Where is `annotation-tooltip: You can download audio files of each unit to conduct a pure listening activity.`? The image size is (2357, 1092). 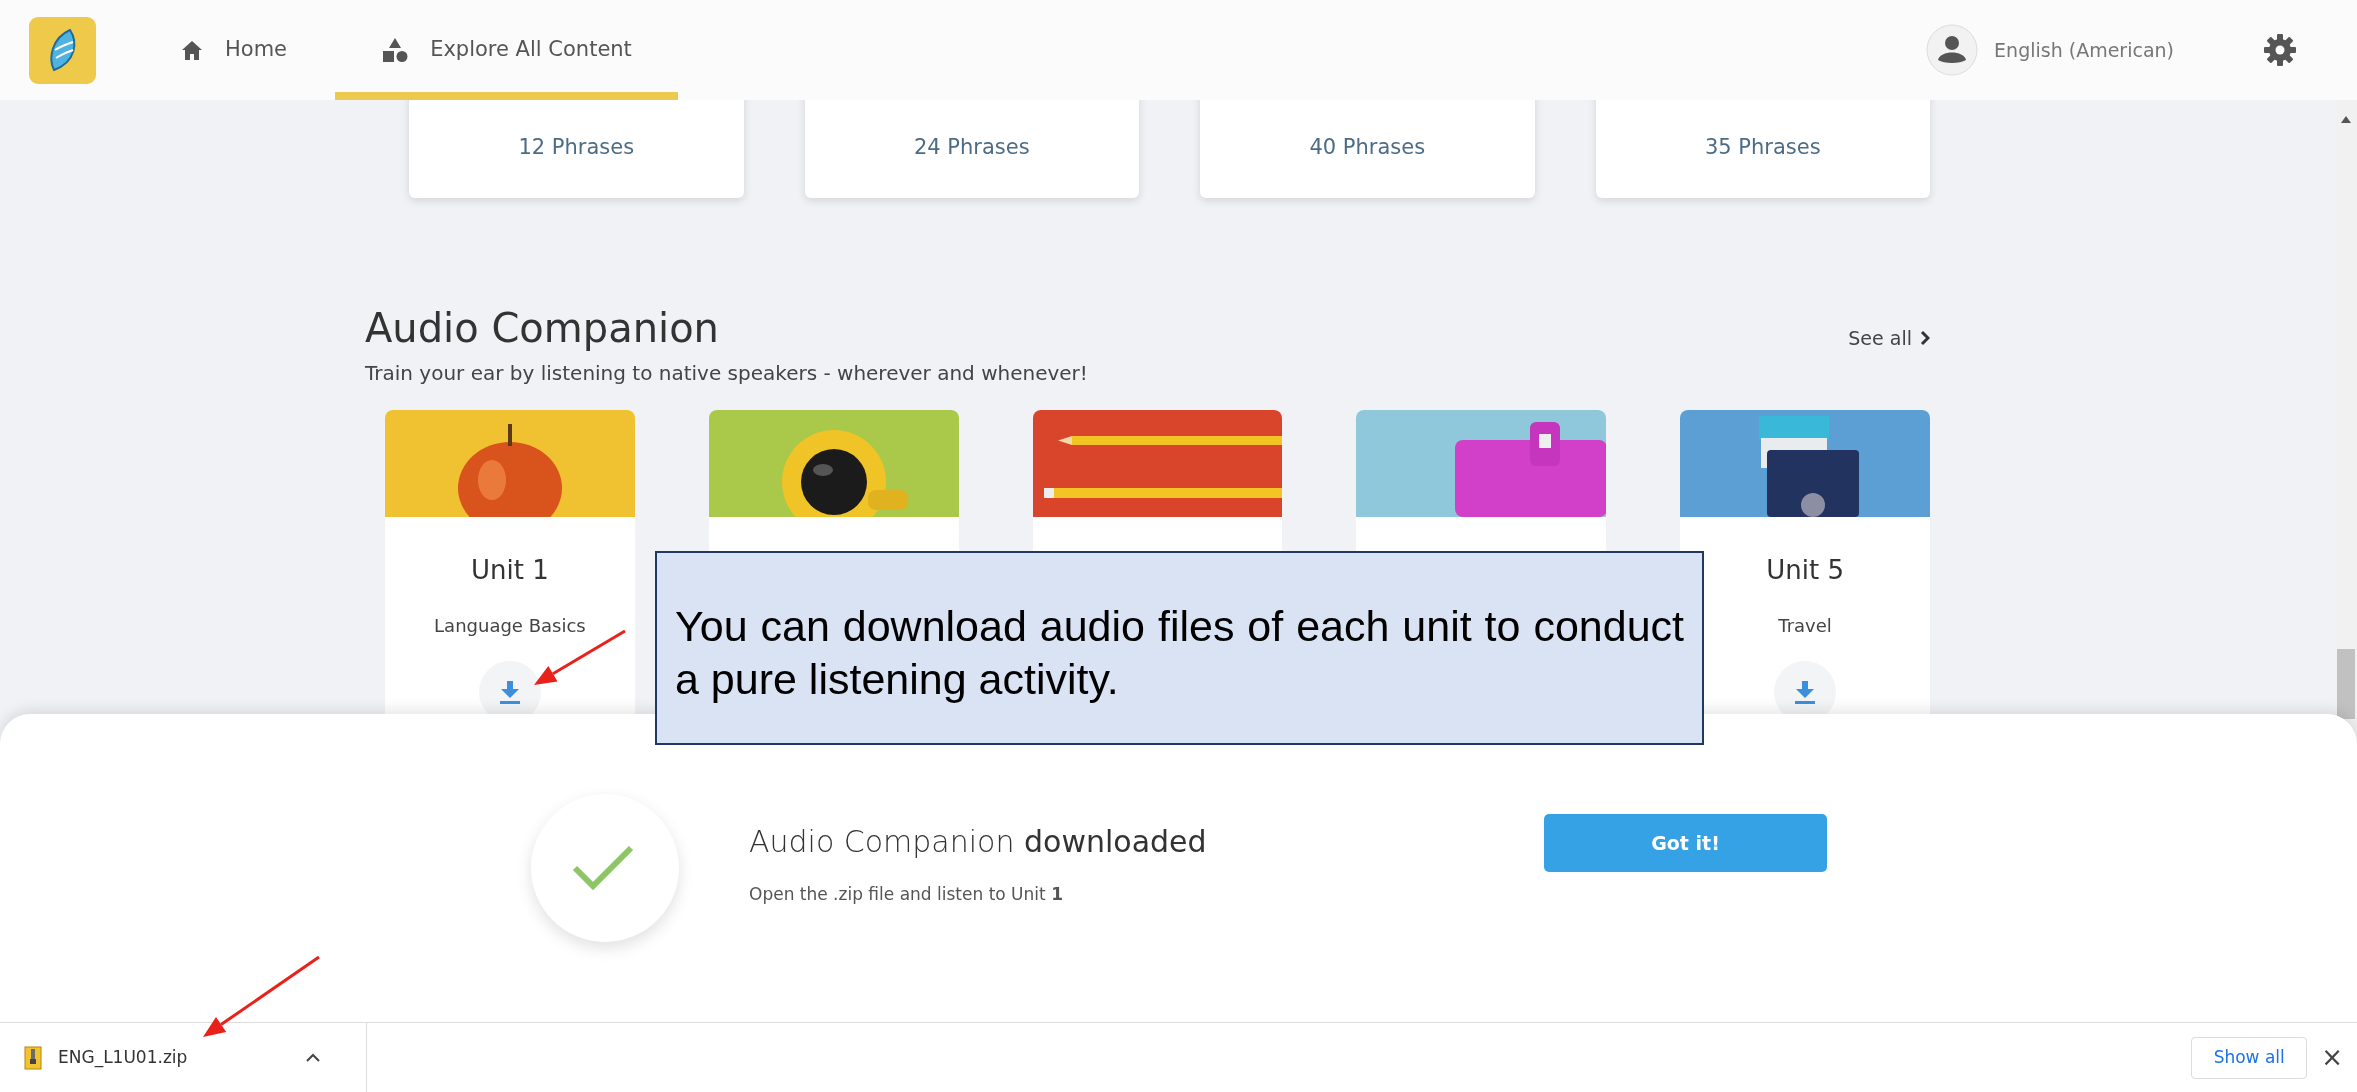
annotation-tooltip: You can download audio files of each unit to conduct a pure listening activity. is located at coordinates (1179, 648).